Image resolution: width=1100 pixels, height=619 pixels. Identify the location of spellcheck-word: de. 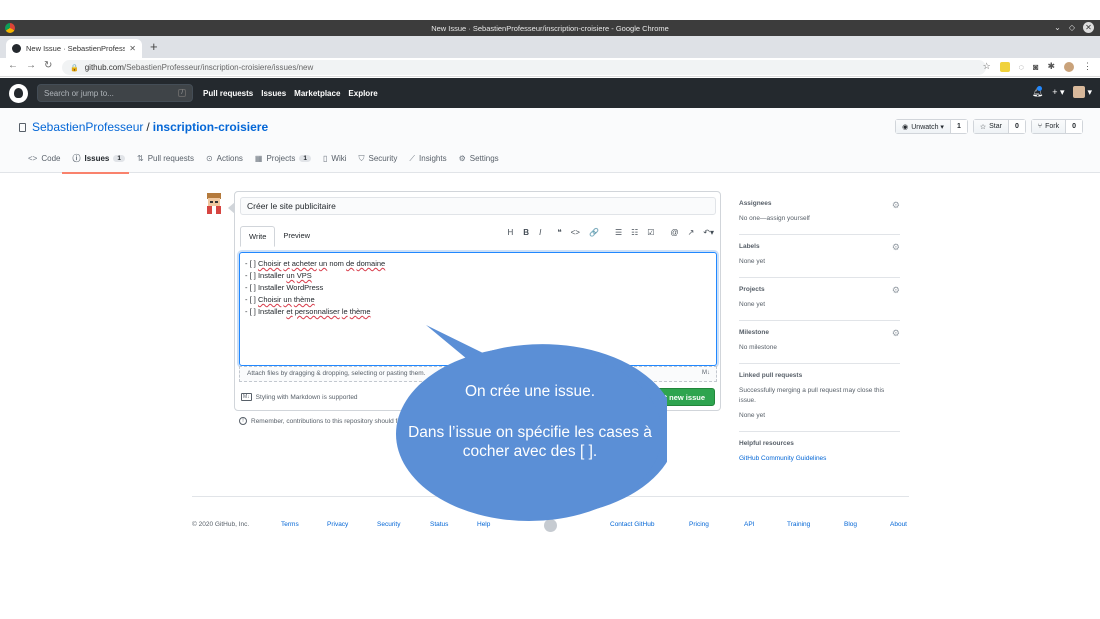
(350, 263).